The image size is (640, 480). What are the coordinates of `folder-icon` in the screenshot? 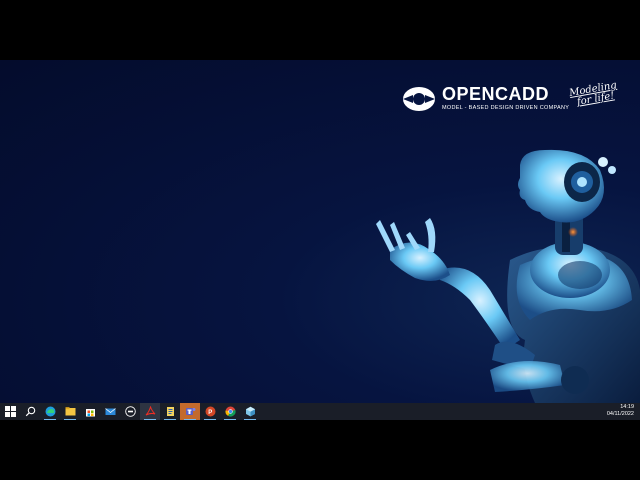 It's located at (70, 411).